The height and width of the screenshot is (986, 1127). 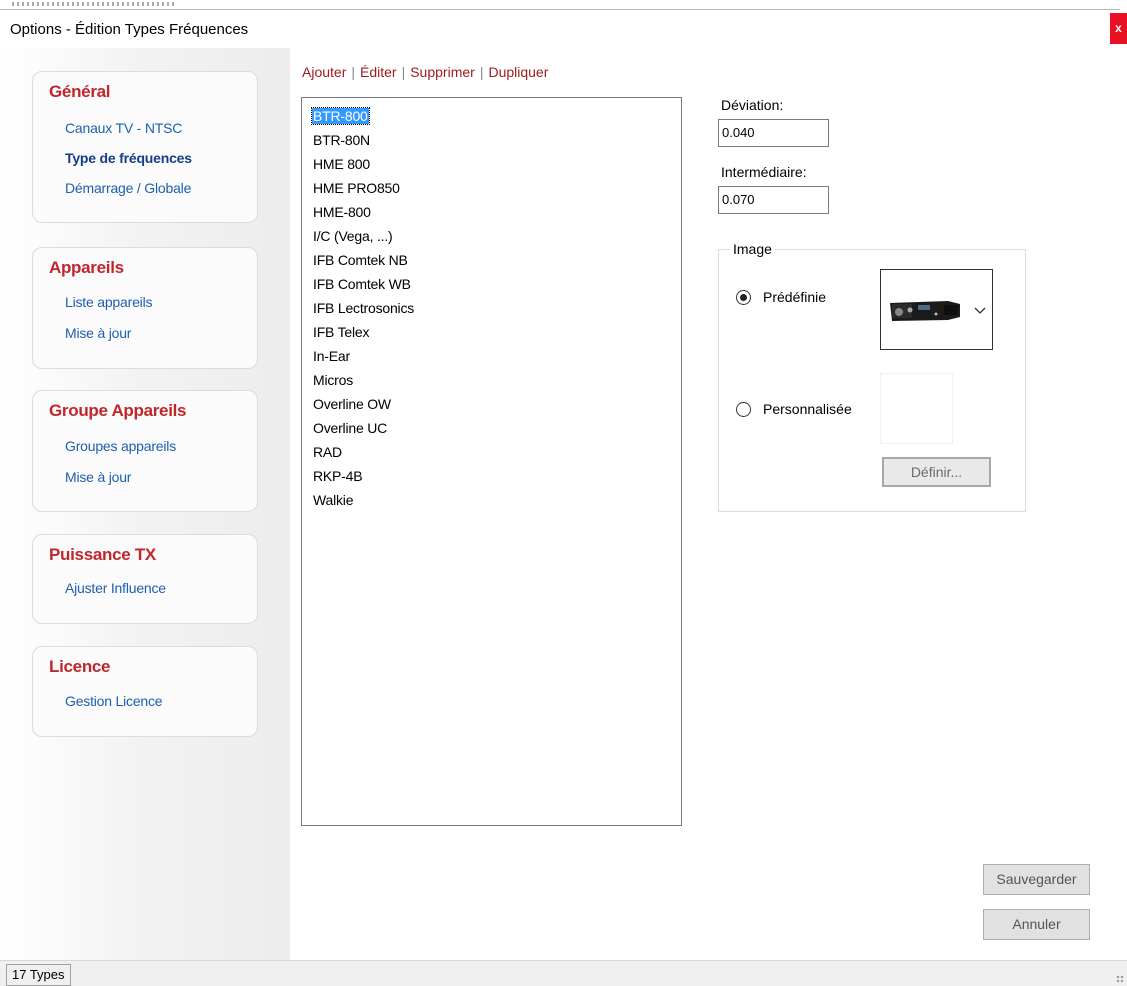 I want to click on nav-item-groupe-mise-a-jour: Mise à jour, so click(x=98, y=477).